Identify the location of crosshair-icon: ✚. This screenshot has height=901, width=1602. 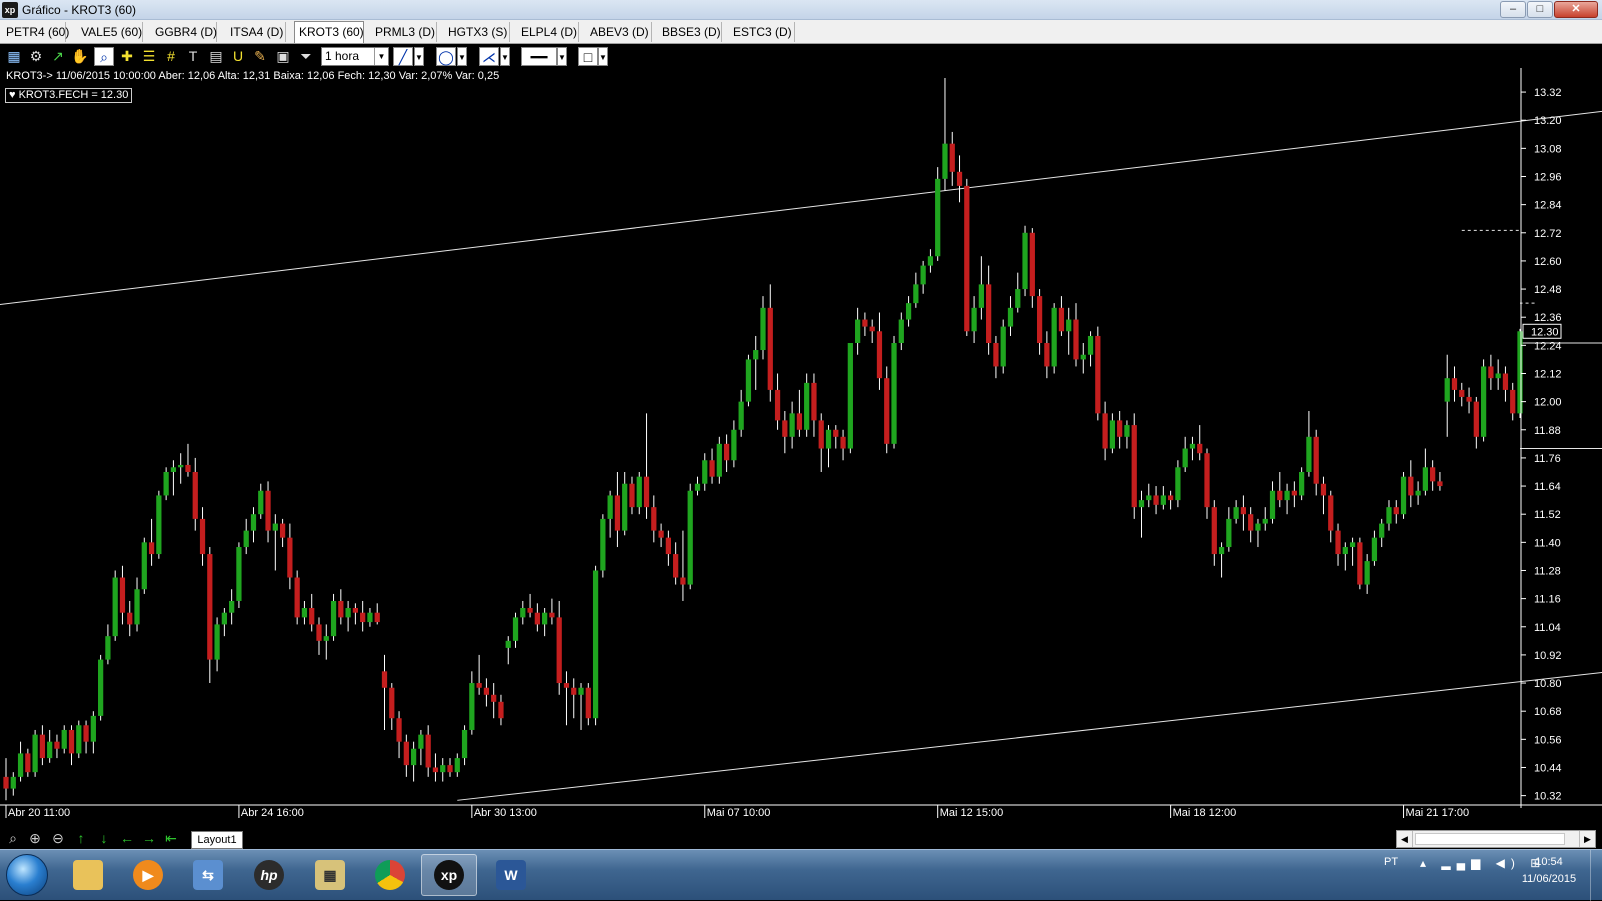
(127, 56).